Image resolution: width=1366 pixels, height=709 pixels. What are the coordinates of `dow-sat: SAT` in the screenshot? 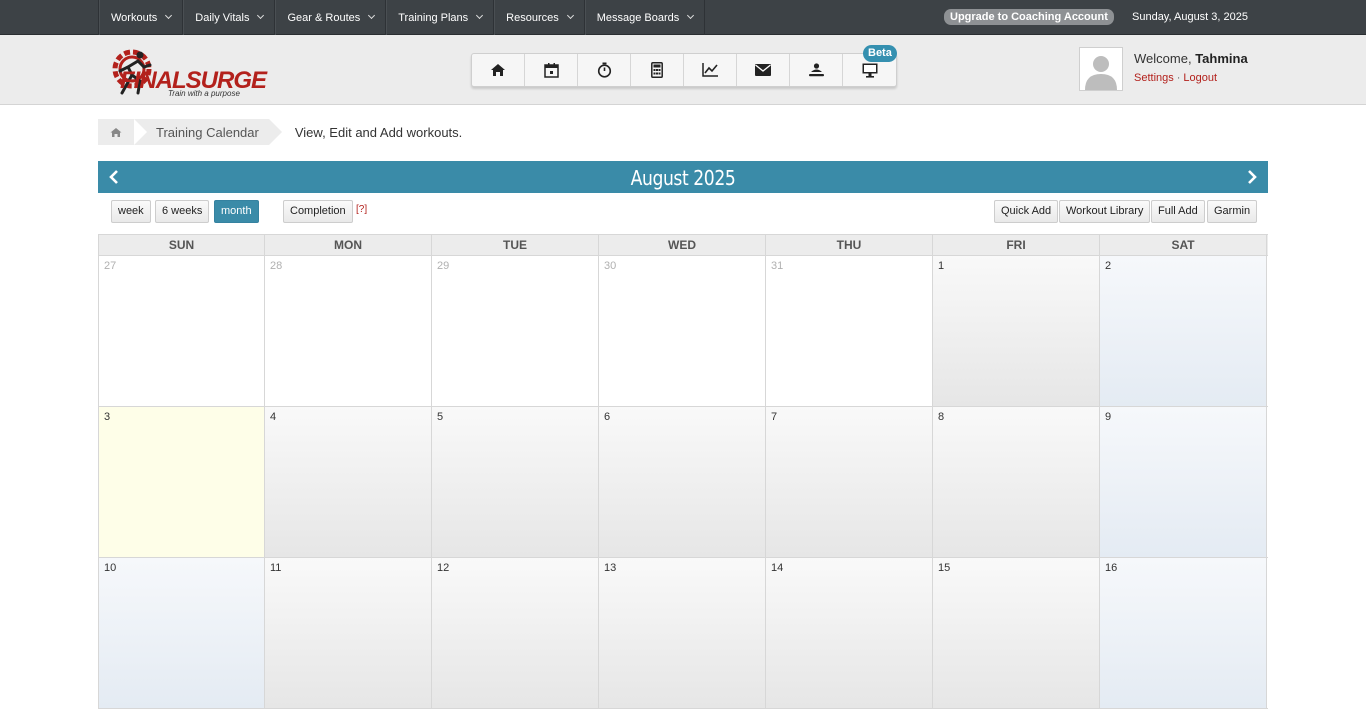 It's located at (1183, 245).